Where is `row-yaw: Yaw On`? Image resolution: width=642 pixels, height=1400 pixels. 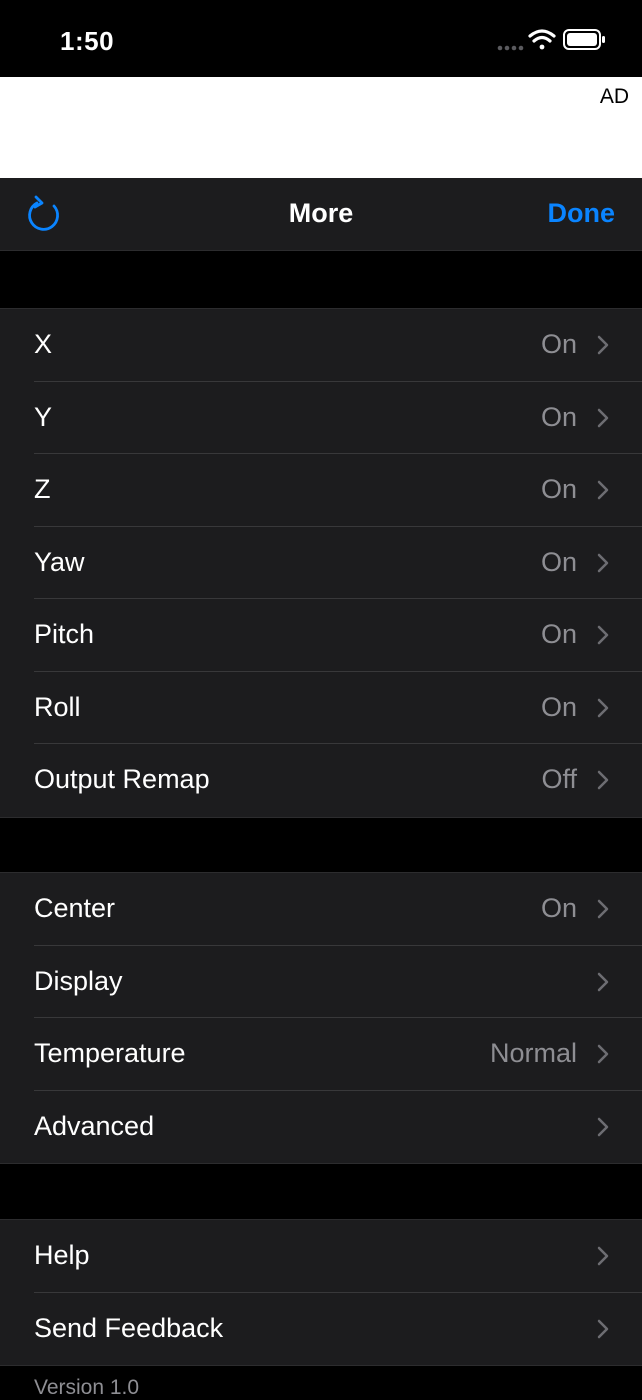
row-yaw: Yaw On is located at coordinates (321, 563).